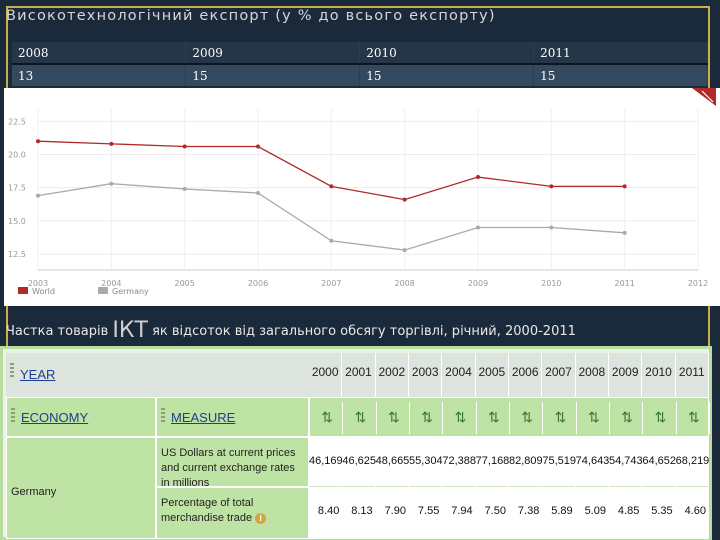  I want to click on usd-value-cell: 46,169, so click(326, 462).